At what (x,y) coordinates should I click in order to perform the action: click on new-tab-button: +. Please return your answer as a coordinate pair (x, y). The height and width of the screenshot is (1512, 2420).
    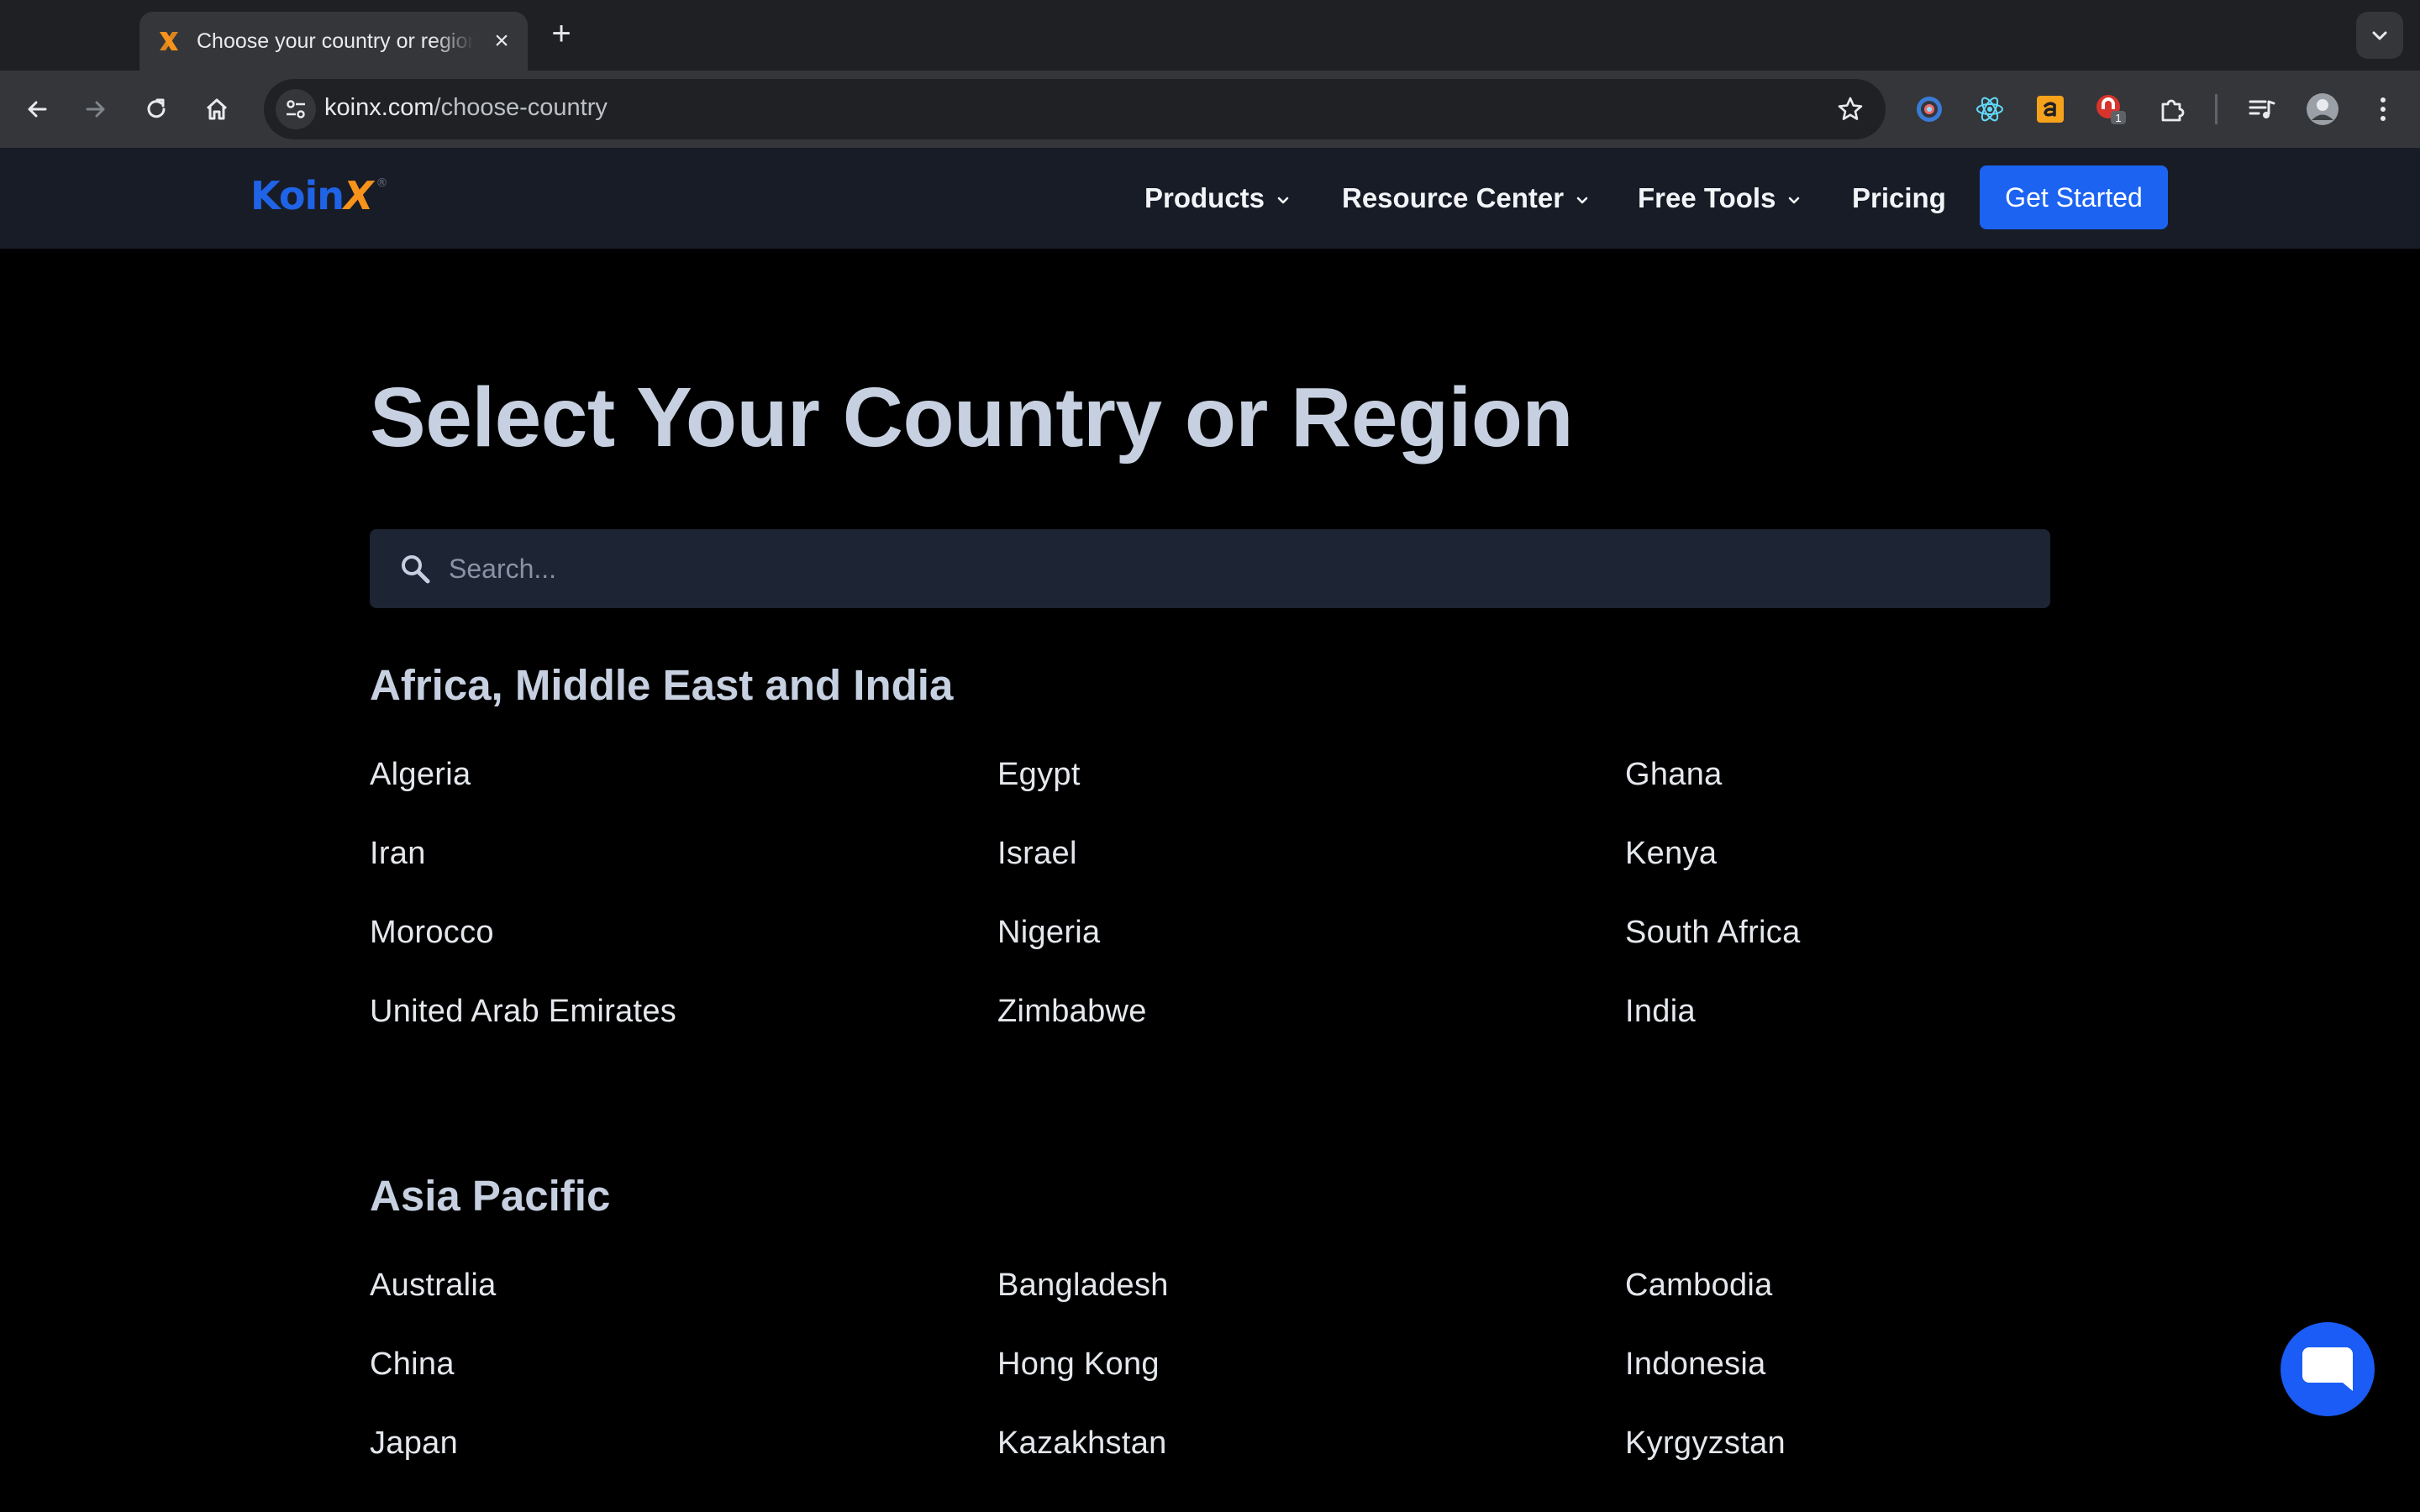
    Looking at the image, I should click on (561, 33).